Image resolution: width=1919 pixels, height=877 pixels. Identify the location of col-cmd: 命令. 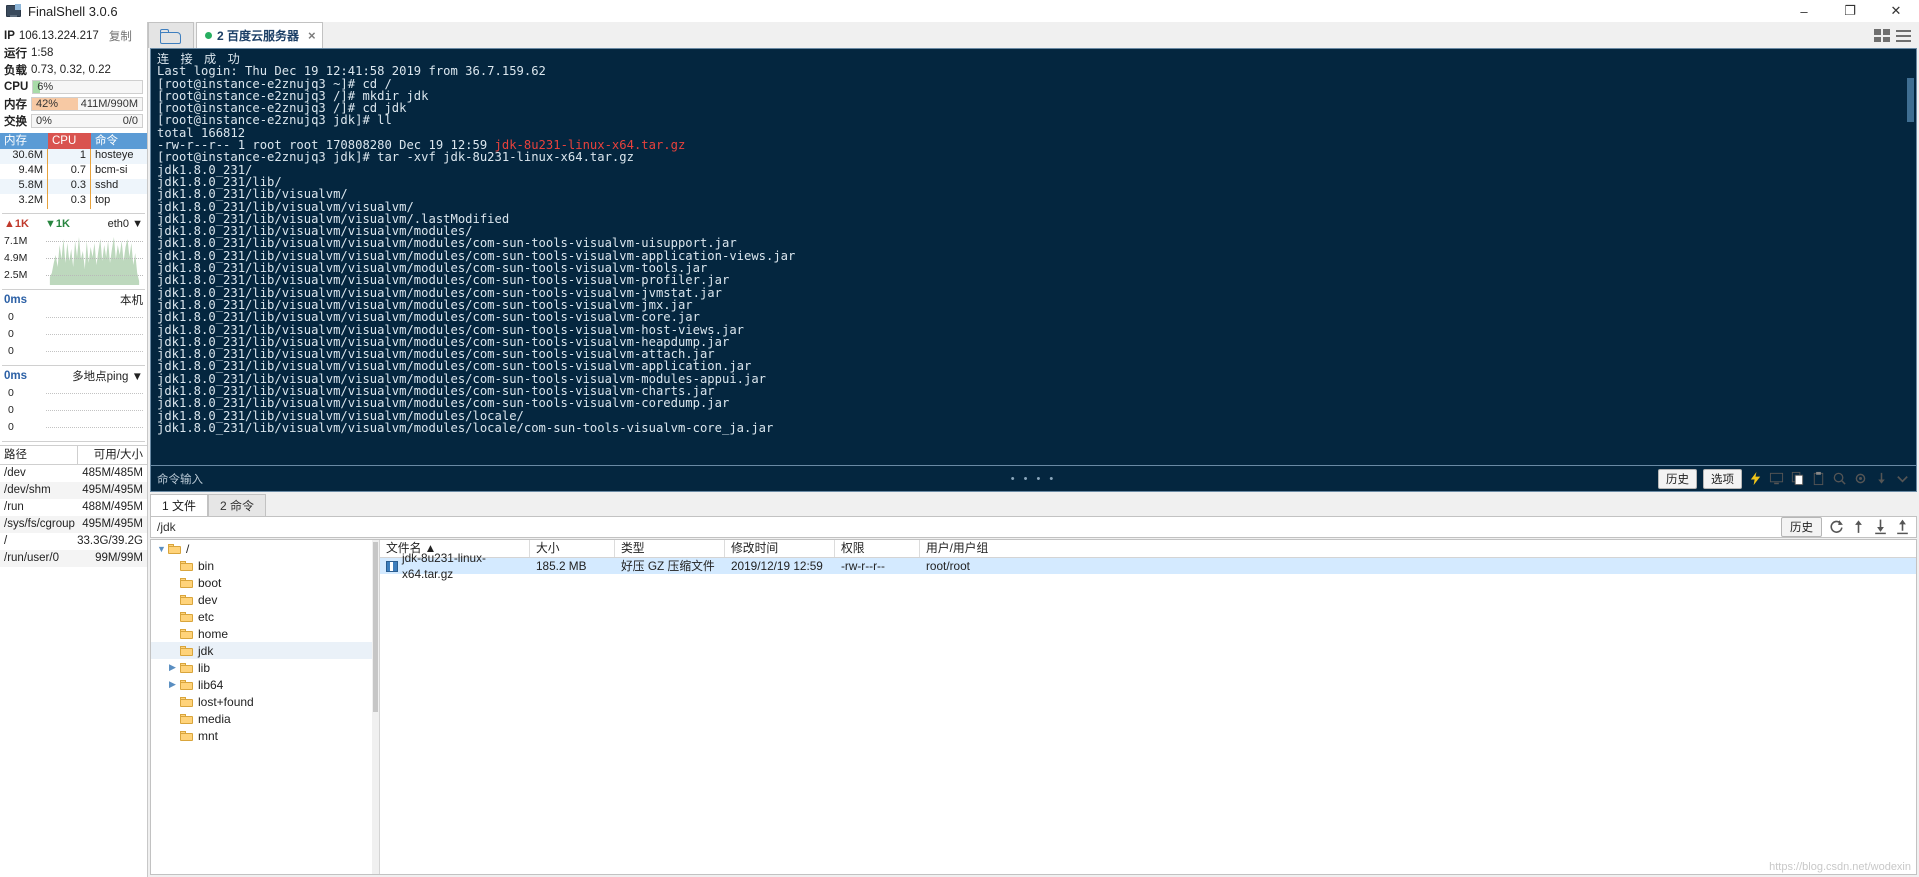
(119, 141).